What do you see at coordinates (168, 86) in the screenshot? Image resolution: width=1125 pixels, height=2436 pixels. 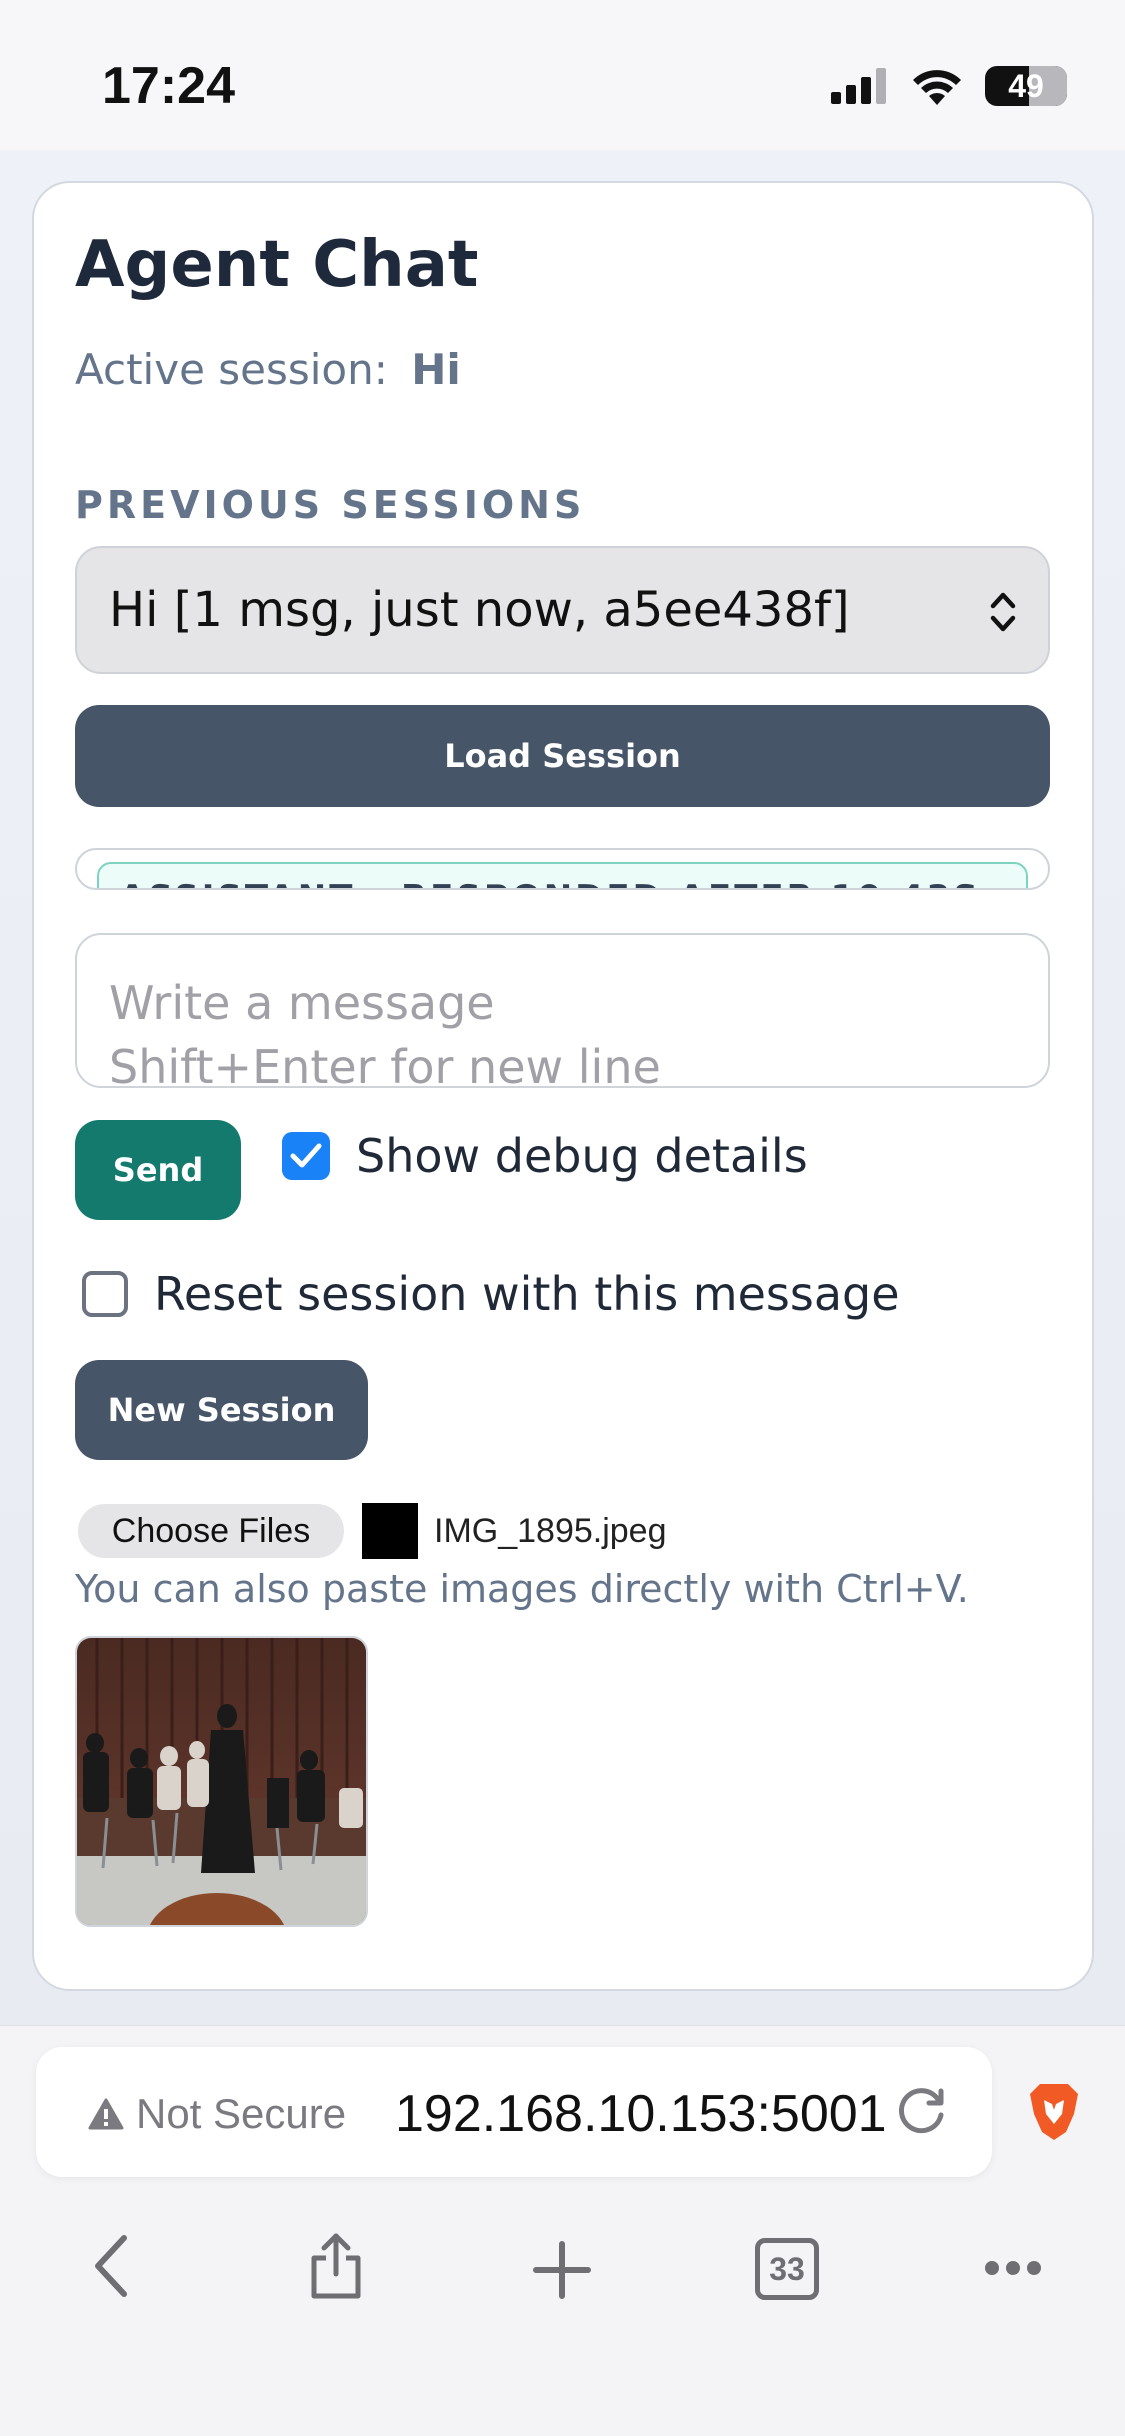 I see `status-time: 17:24` at bounding box center [168, 86].